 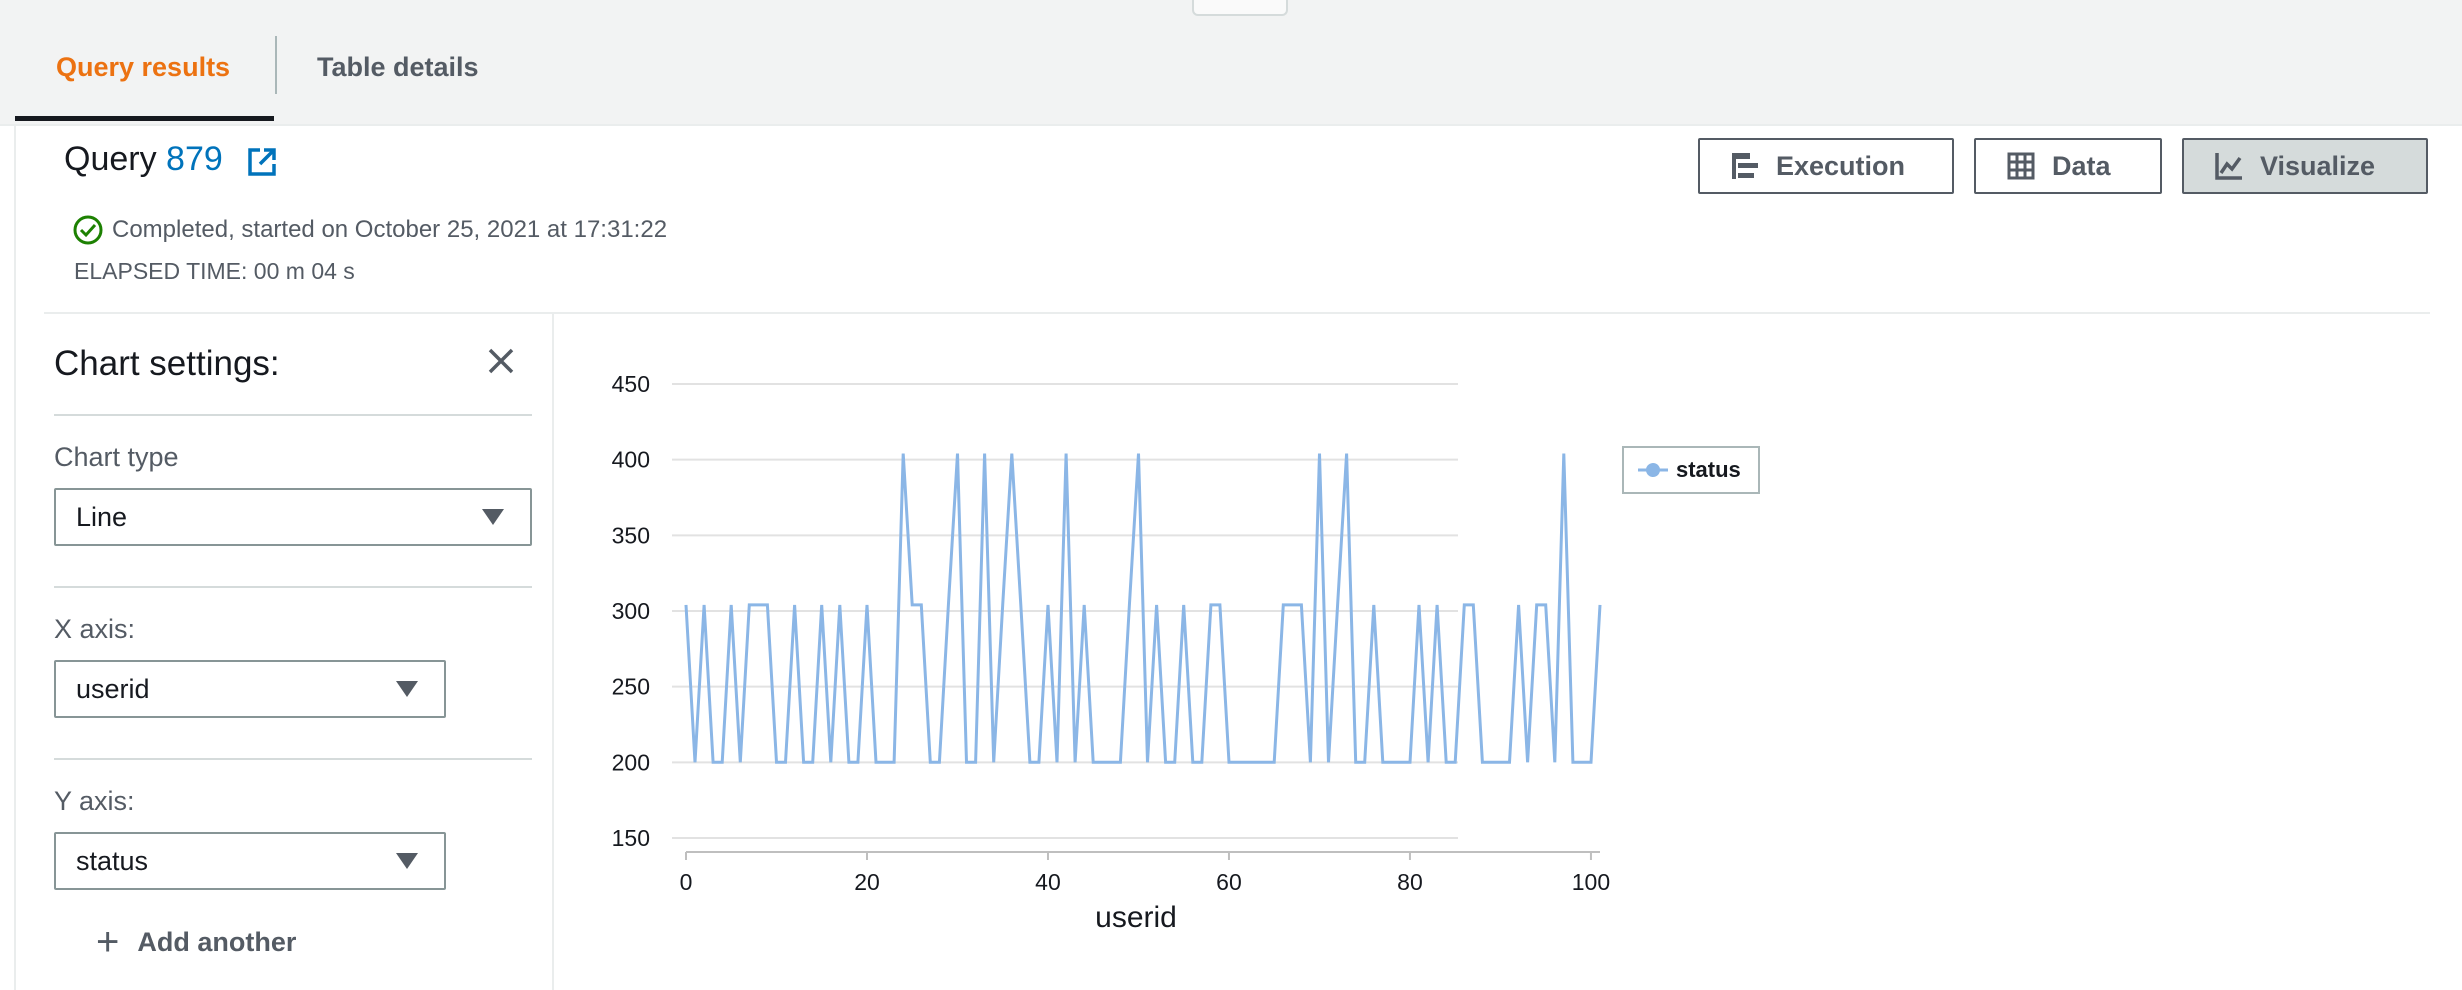 I want to click on legend-line-marker, so click(x=1653, y=470).